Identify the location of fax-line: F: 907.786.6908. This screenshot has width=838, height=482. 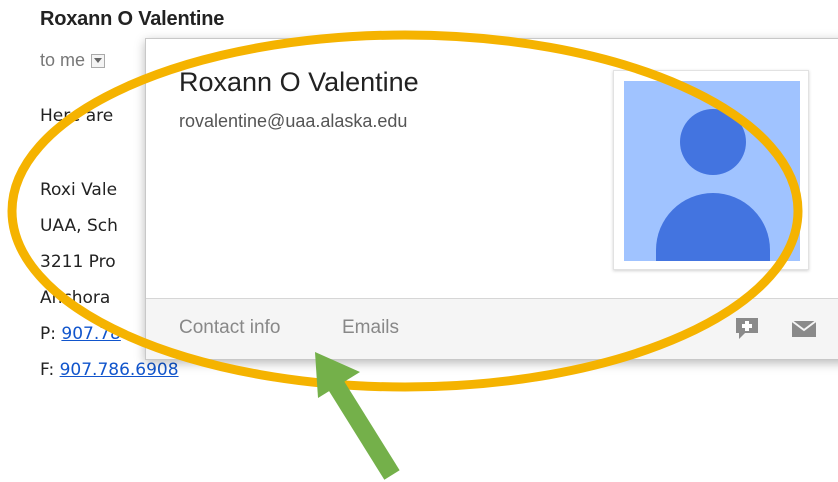
(109, 370).